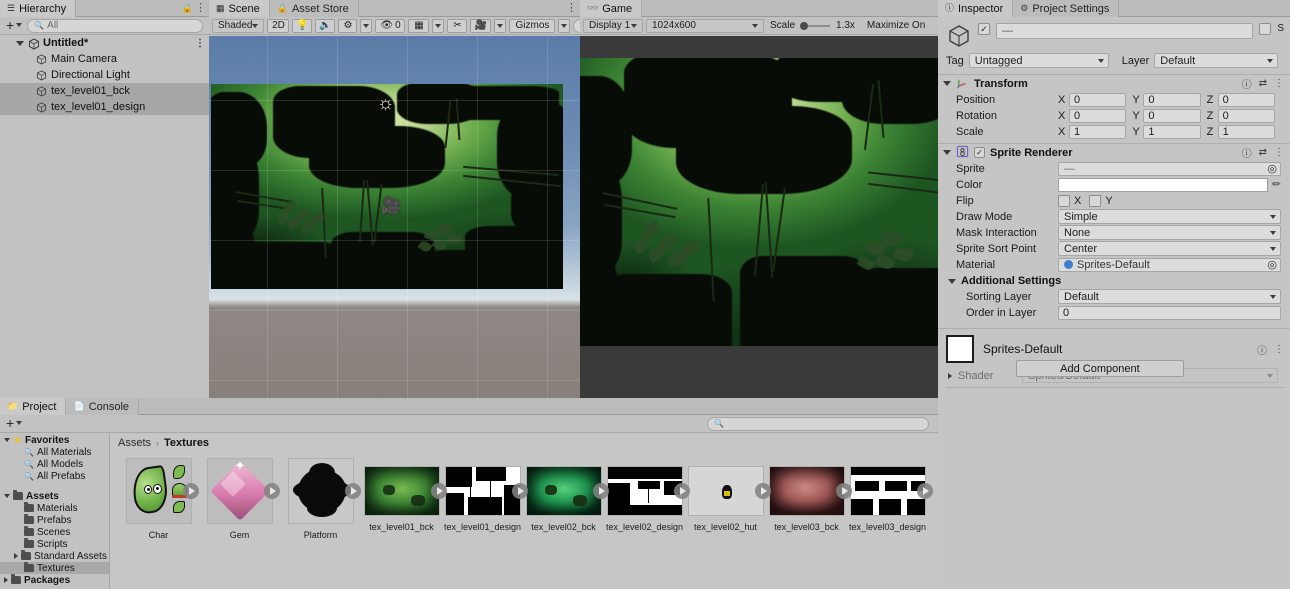 This screenshot has height=589, width=1290. I want to click on flip-x-checkbox, so click(1064, 200).